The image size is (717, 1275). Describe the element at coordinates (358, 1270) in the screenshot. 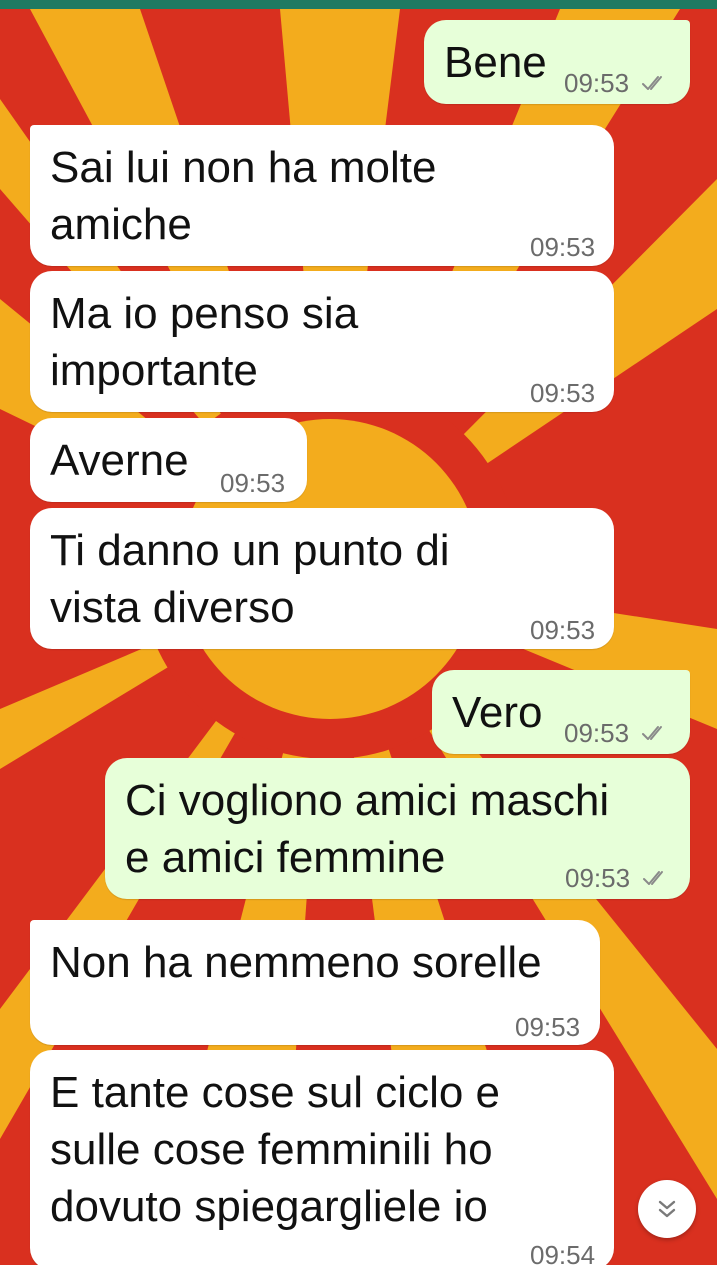

I see `bottom-edge` at that location.